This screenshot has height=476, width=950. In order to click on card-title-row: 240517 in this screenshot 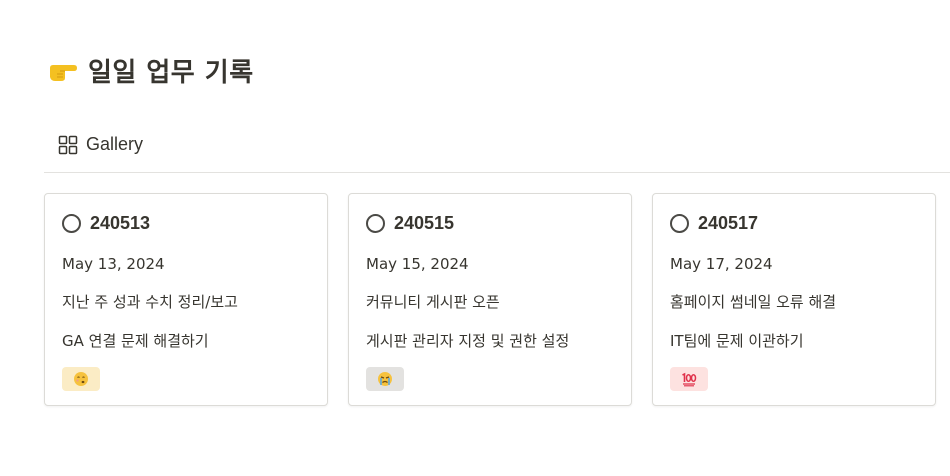, I will do `click(794, 223)`.